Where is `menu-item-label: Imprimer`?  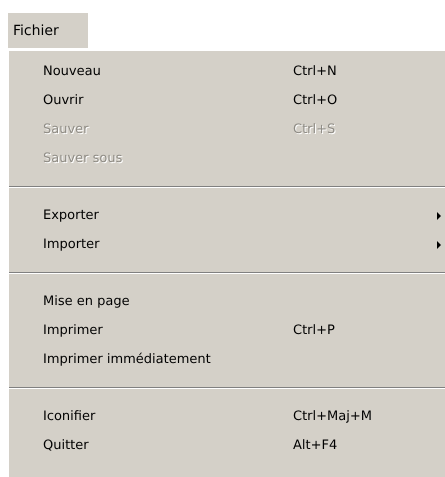
menu-item-label: Imprimer is located at coordinates (73, 330).